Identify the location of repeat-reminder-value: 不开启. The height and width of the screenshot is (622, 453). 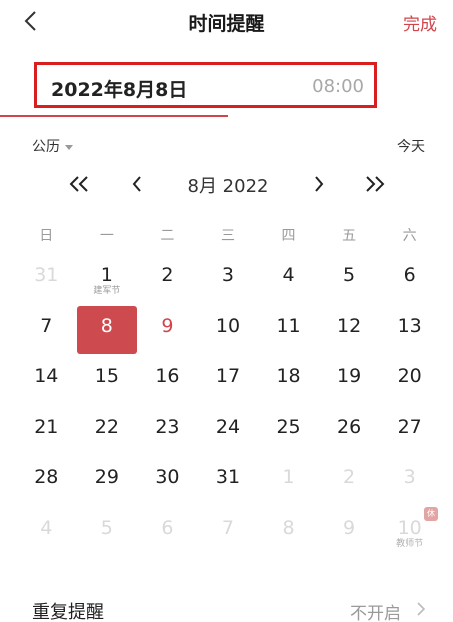
(375, 613).